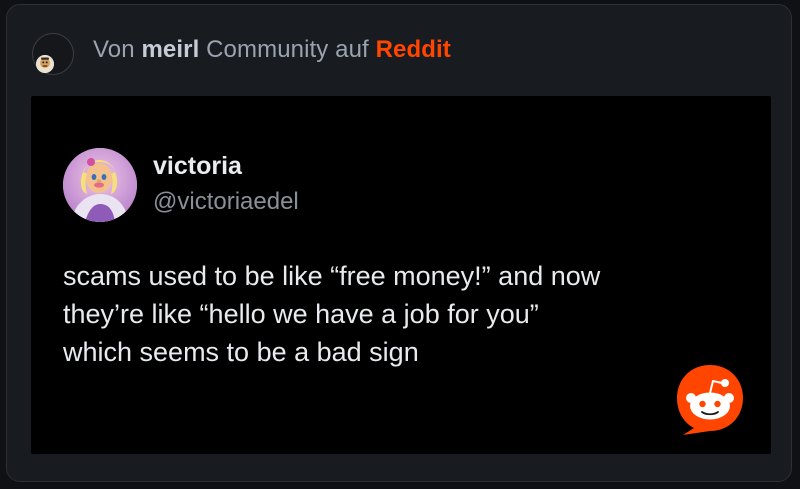  Describe the element at coordinates (197, 166) in the screenshot. I see `tweet-display-name: victoria` at that location.